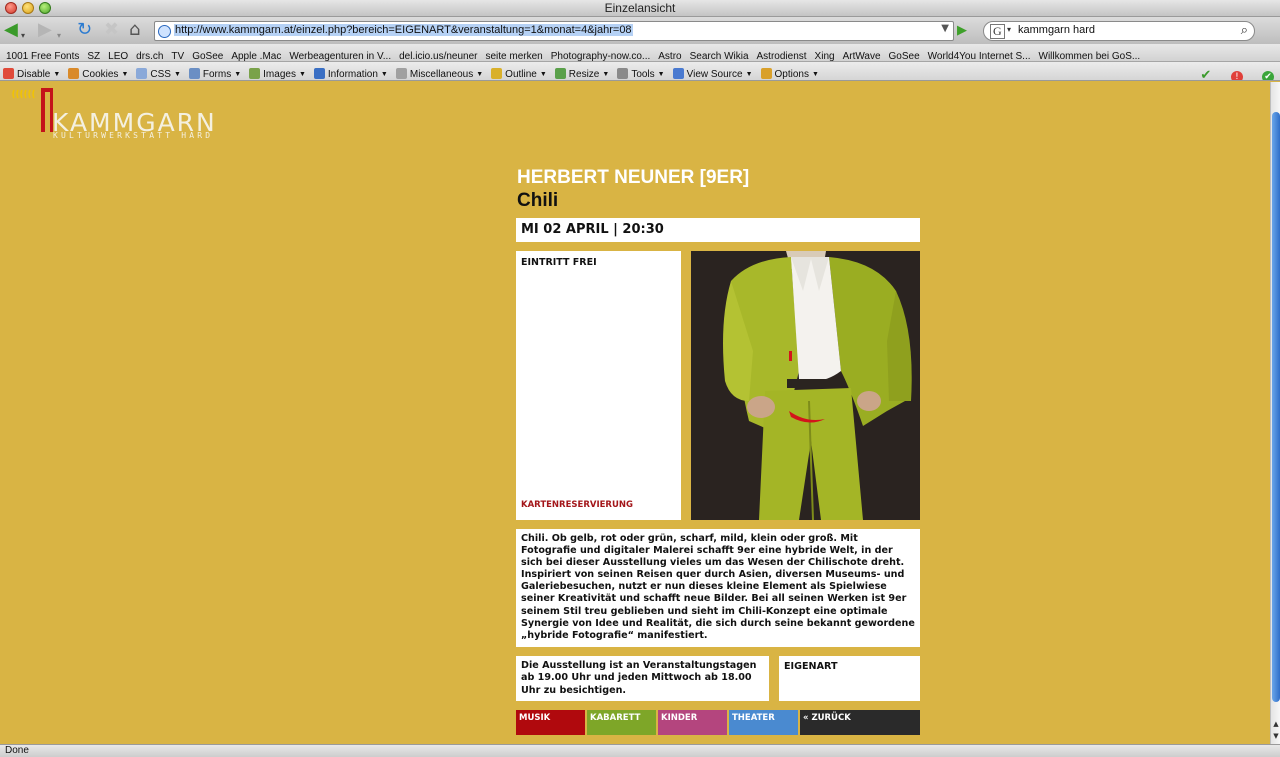  Describe the element at coordinates (215, 73) in the screenshot. I see `dev-toolbar-menu-forms: Forms ▼` at that location.